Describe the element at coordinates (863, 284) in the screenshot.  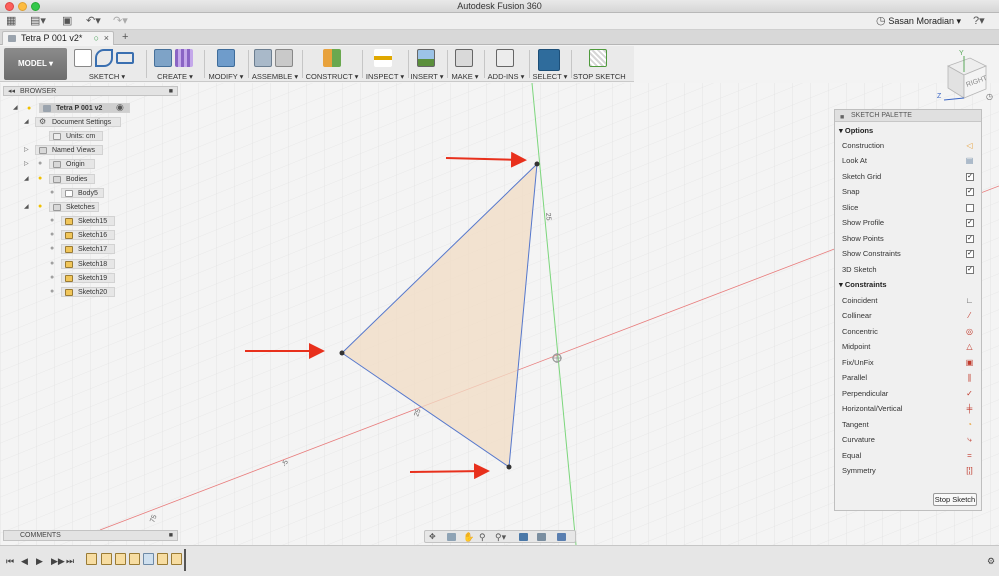
I see `constraints-section-header: ▾ Constraints` at that location.